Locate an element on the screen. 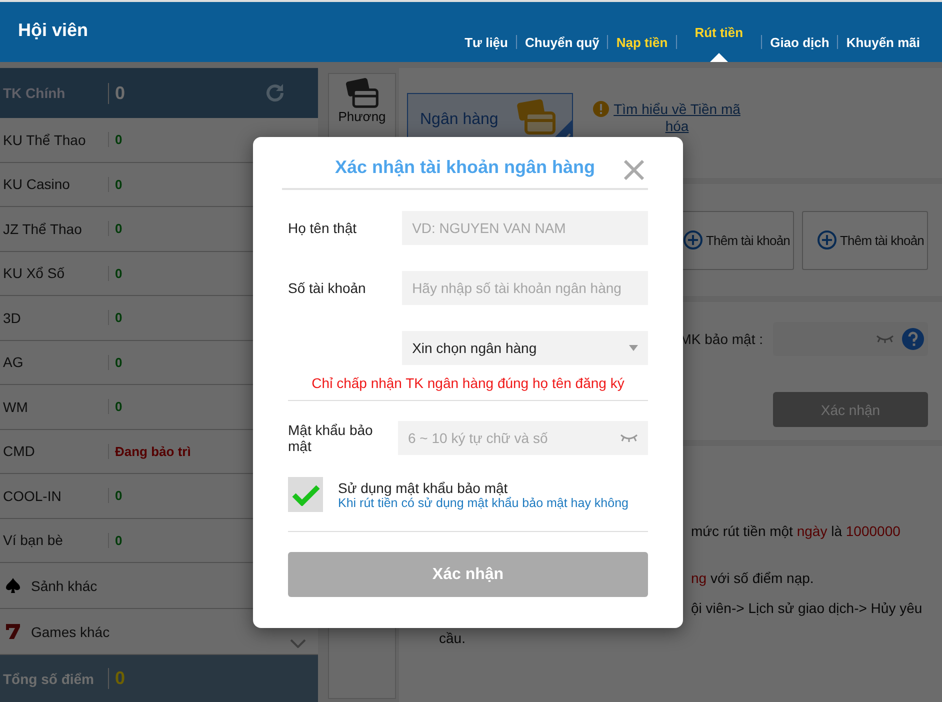 The height and width of the screenshot is (702, 942). total-value: 0 is located at coordinates (117, 678).